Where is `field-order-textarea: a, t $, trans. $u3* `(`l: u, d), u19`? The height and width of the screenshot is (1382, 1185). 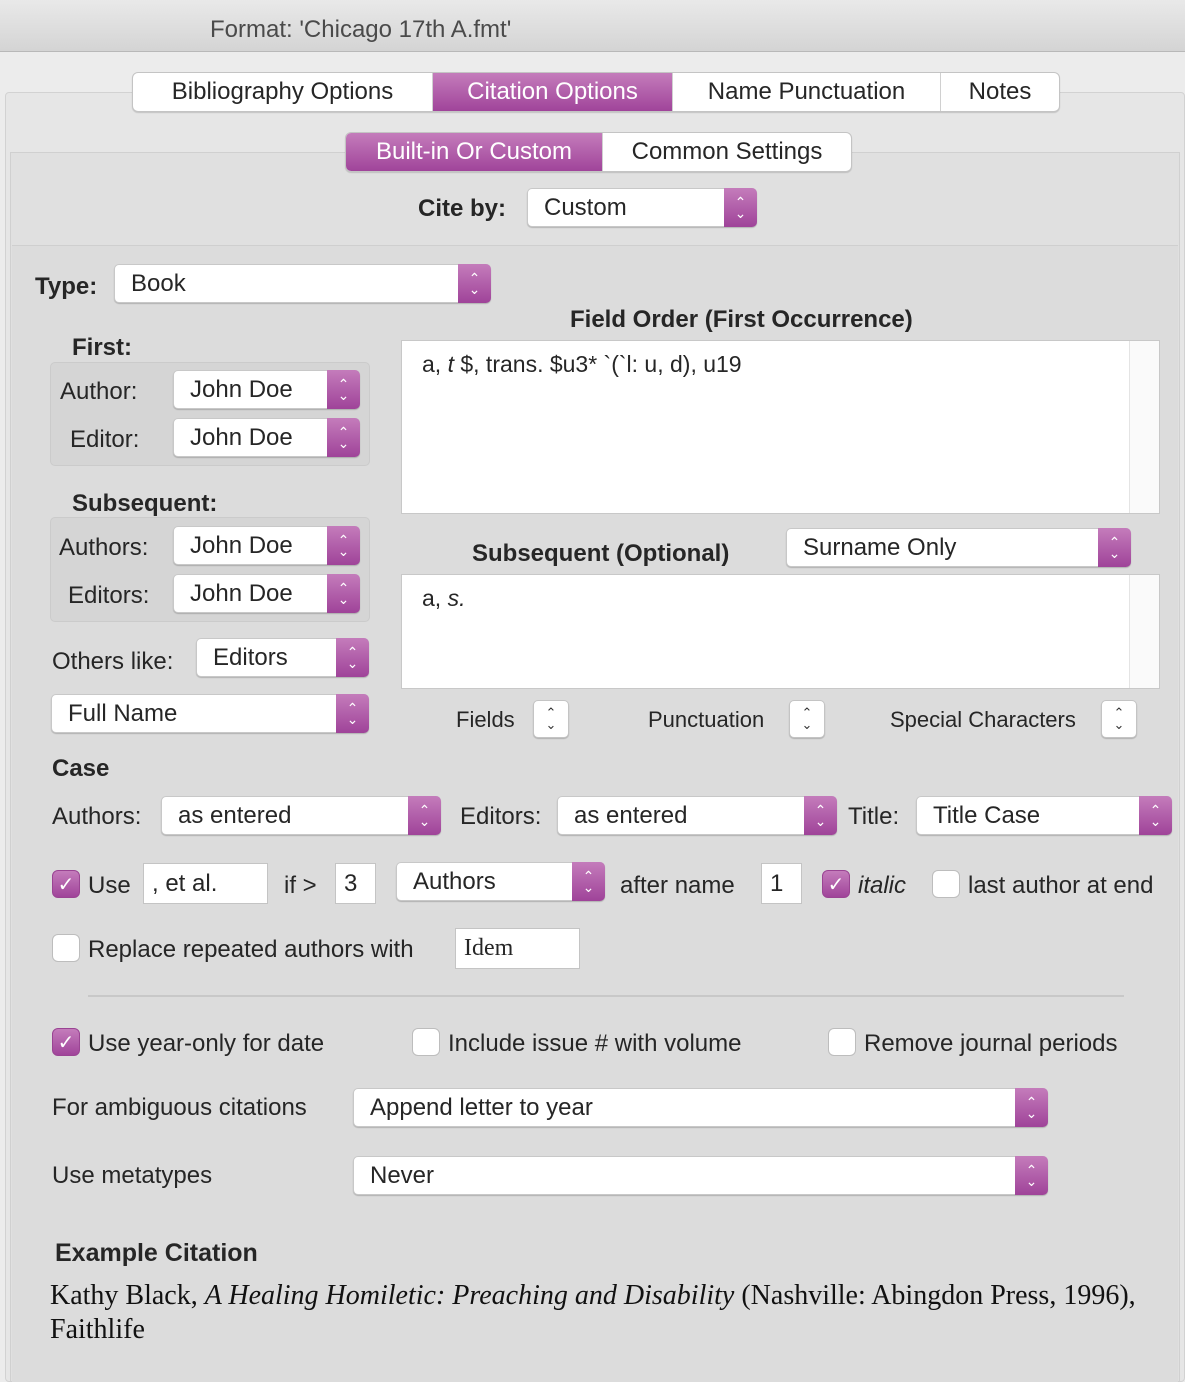 field-order-textarea: a, t $, trans. $u3* `(`l: u, d), u19 is located at coordinates (780, 427).